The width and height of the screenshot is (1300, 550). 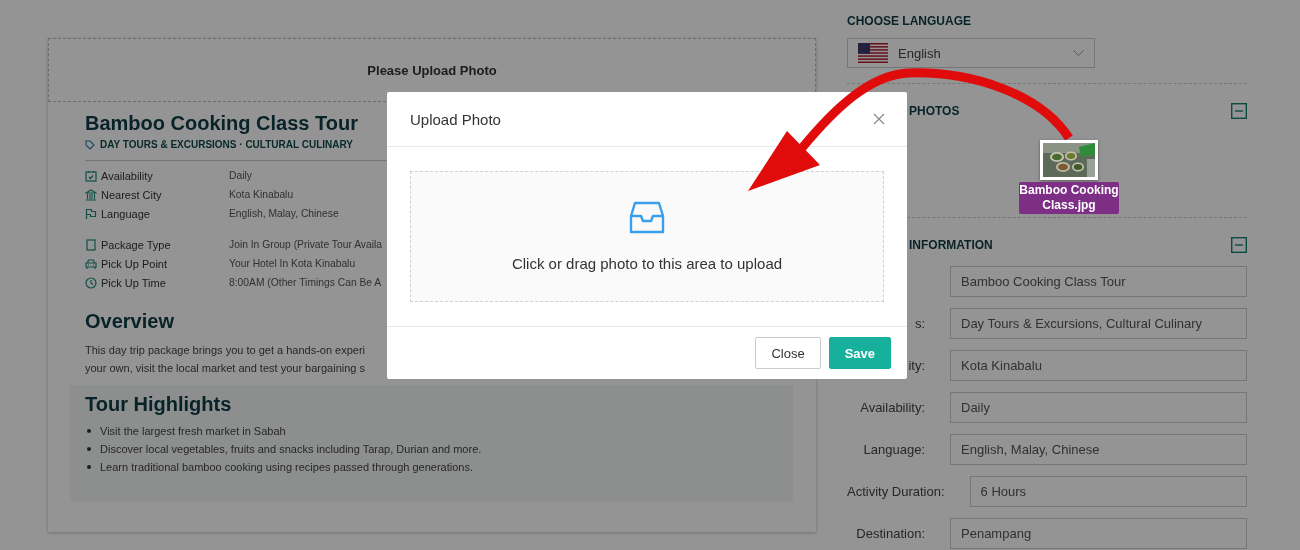 What do you see at coordinates (896, 491) in the screenshot?
I see `field-label: Activity Duration:` at bounding box center [896, 491].